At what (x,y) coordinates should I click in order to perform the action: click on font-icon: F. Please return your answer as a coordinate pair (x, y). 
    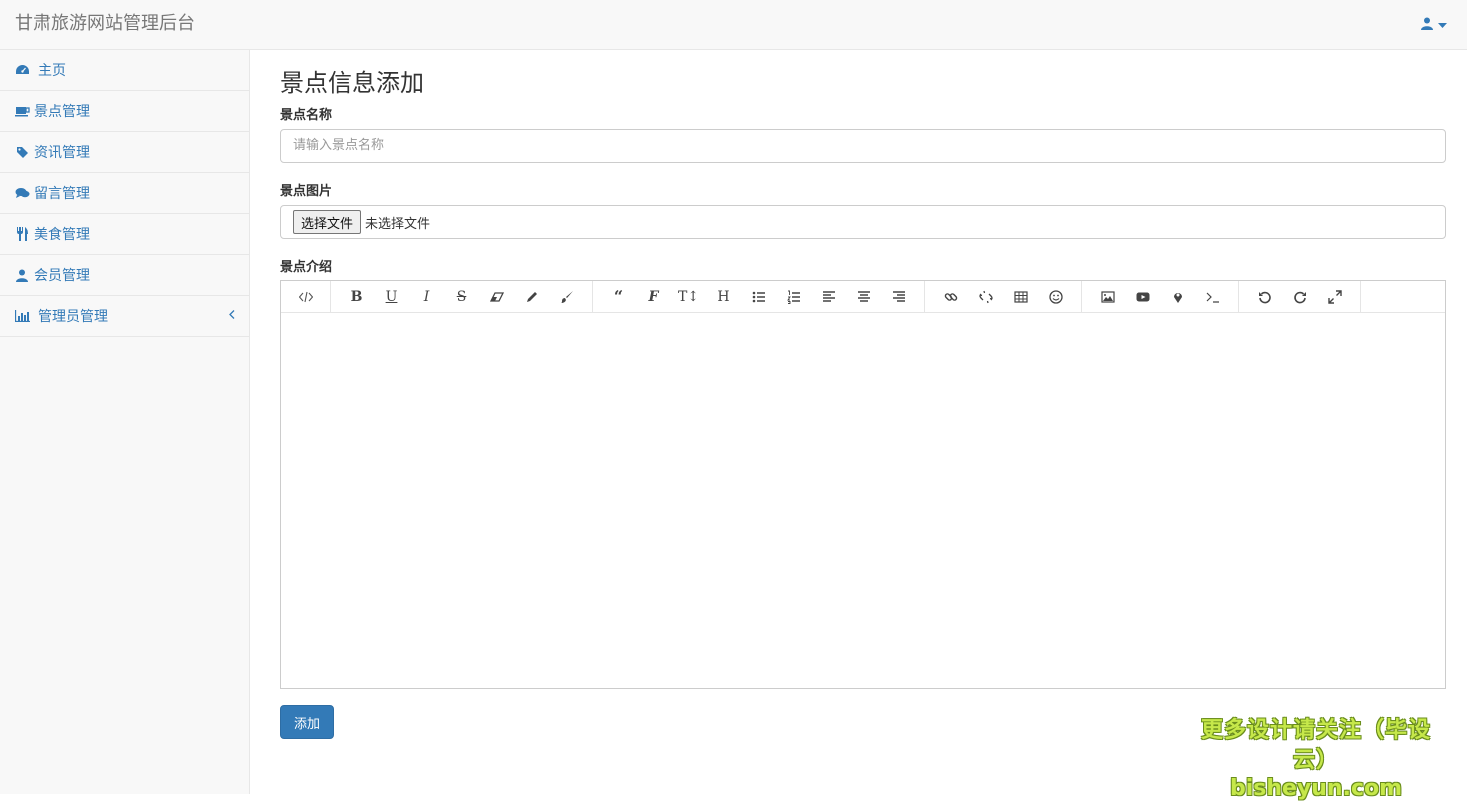
    Looking at the image, I should click on (653, 297).